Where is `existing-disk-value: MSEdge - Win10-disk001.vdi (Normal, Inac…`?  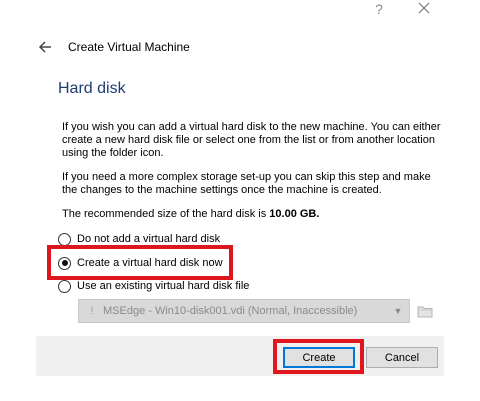 existing-disk-value: MSEdge - Win10-disk001.vdi (Normal, Inac… is located at coordinates (230, 311).